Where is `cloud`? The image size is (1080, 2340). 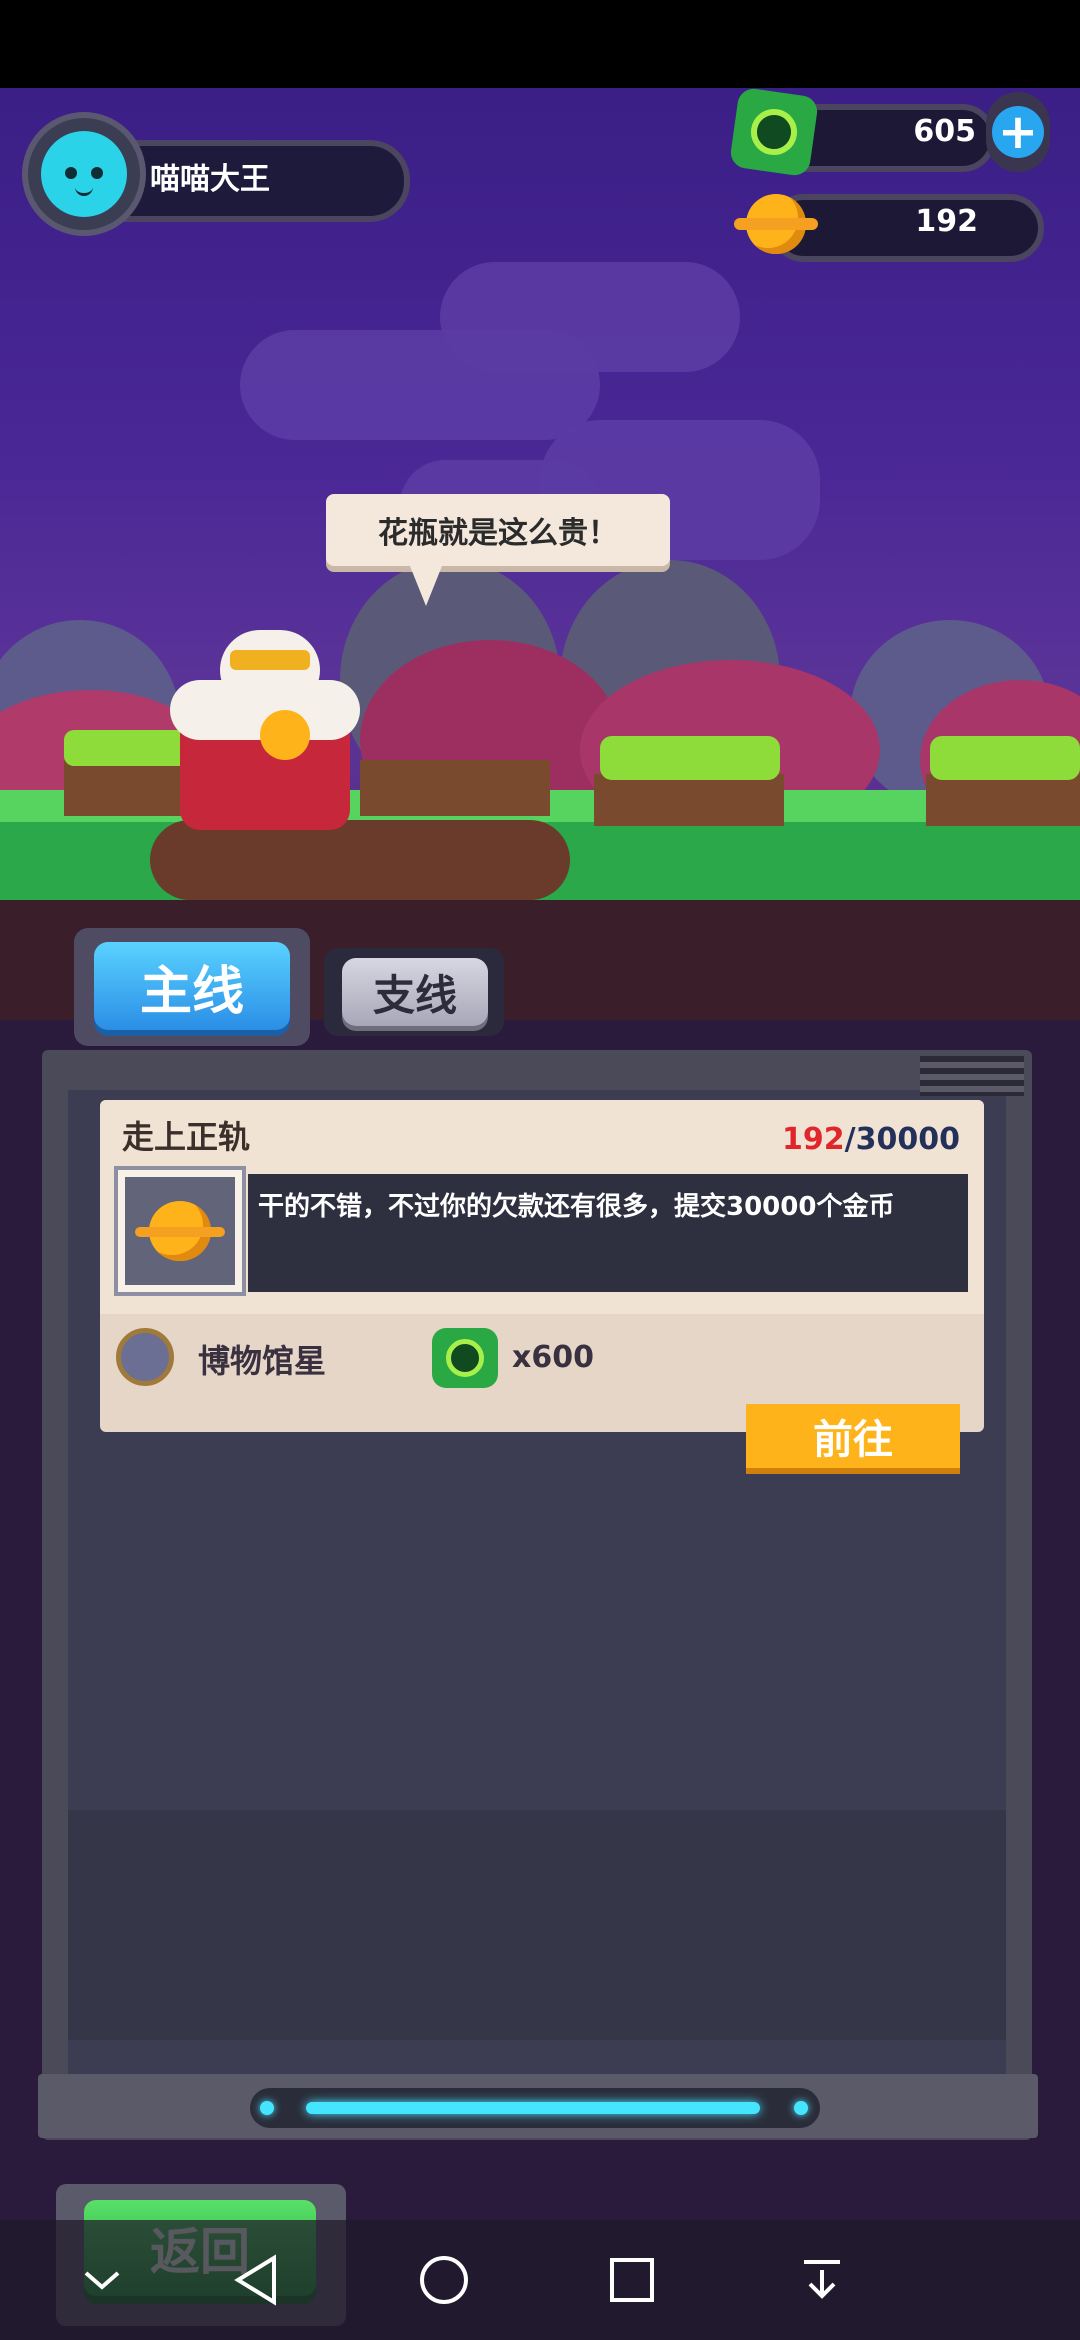
cloud is located at coordinates (590, 317).